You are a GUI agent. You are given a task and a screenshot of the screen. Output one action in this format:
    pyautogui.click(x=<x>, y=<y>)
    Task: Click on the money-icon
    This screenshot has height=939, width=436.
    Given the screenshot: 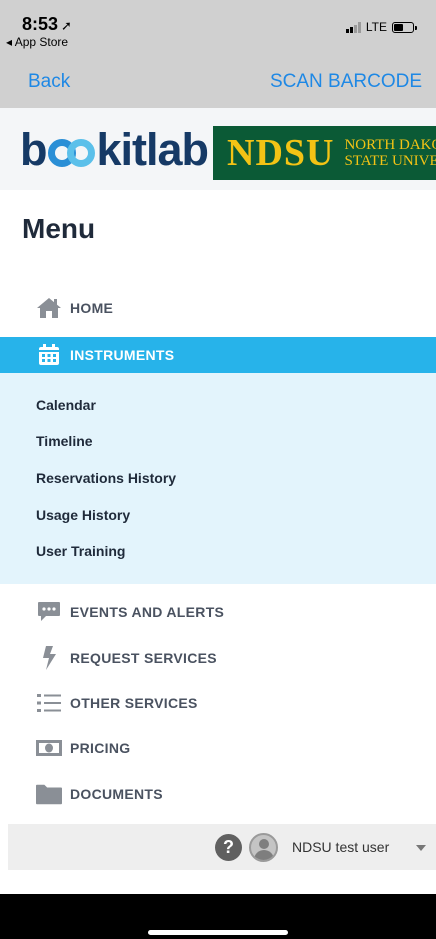 What is the action you would take?
    pyautogui.click(x=49, y=748)
    